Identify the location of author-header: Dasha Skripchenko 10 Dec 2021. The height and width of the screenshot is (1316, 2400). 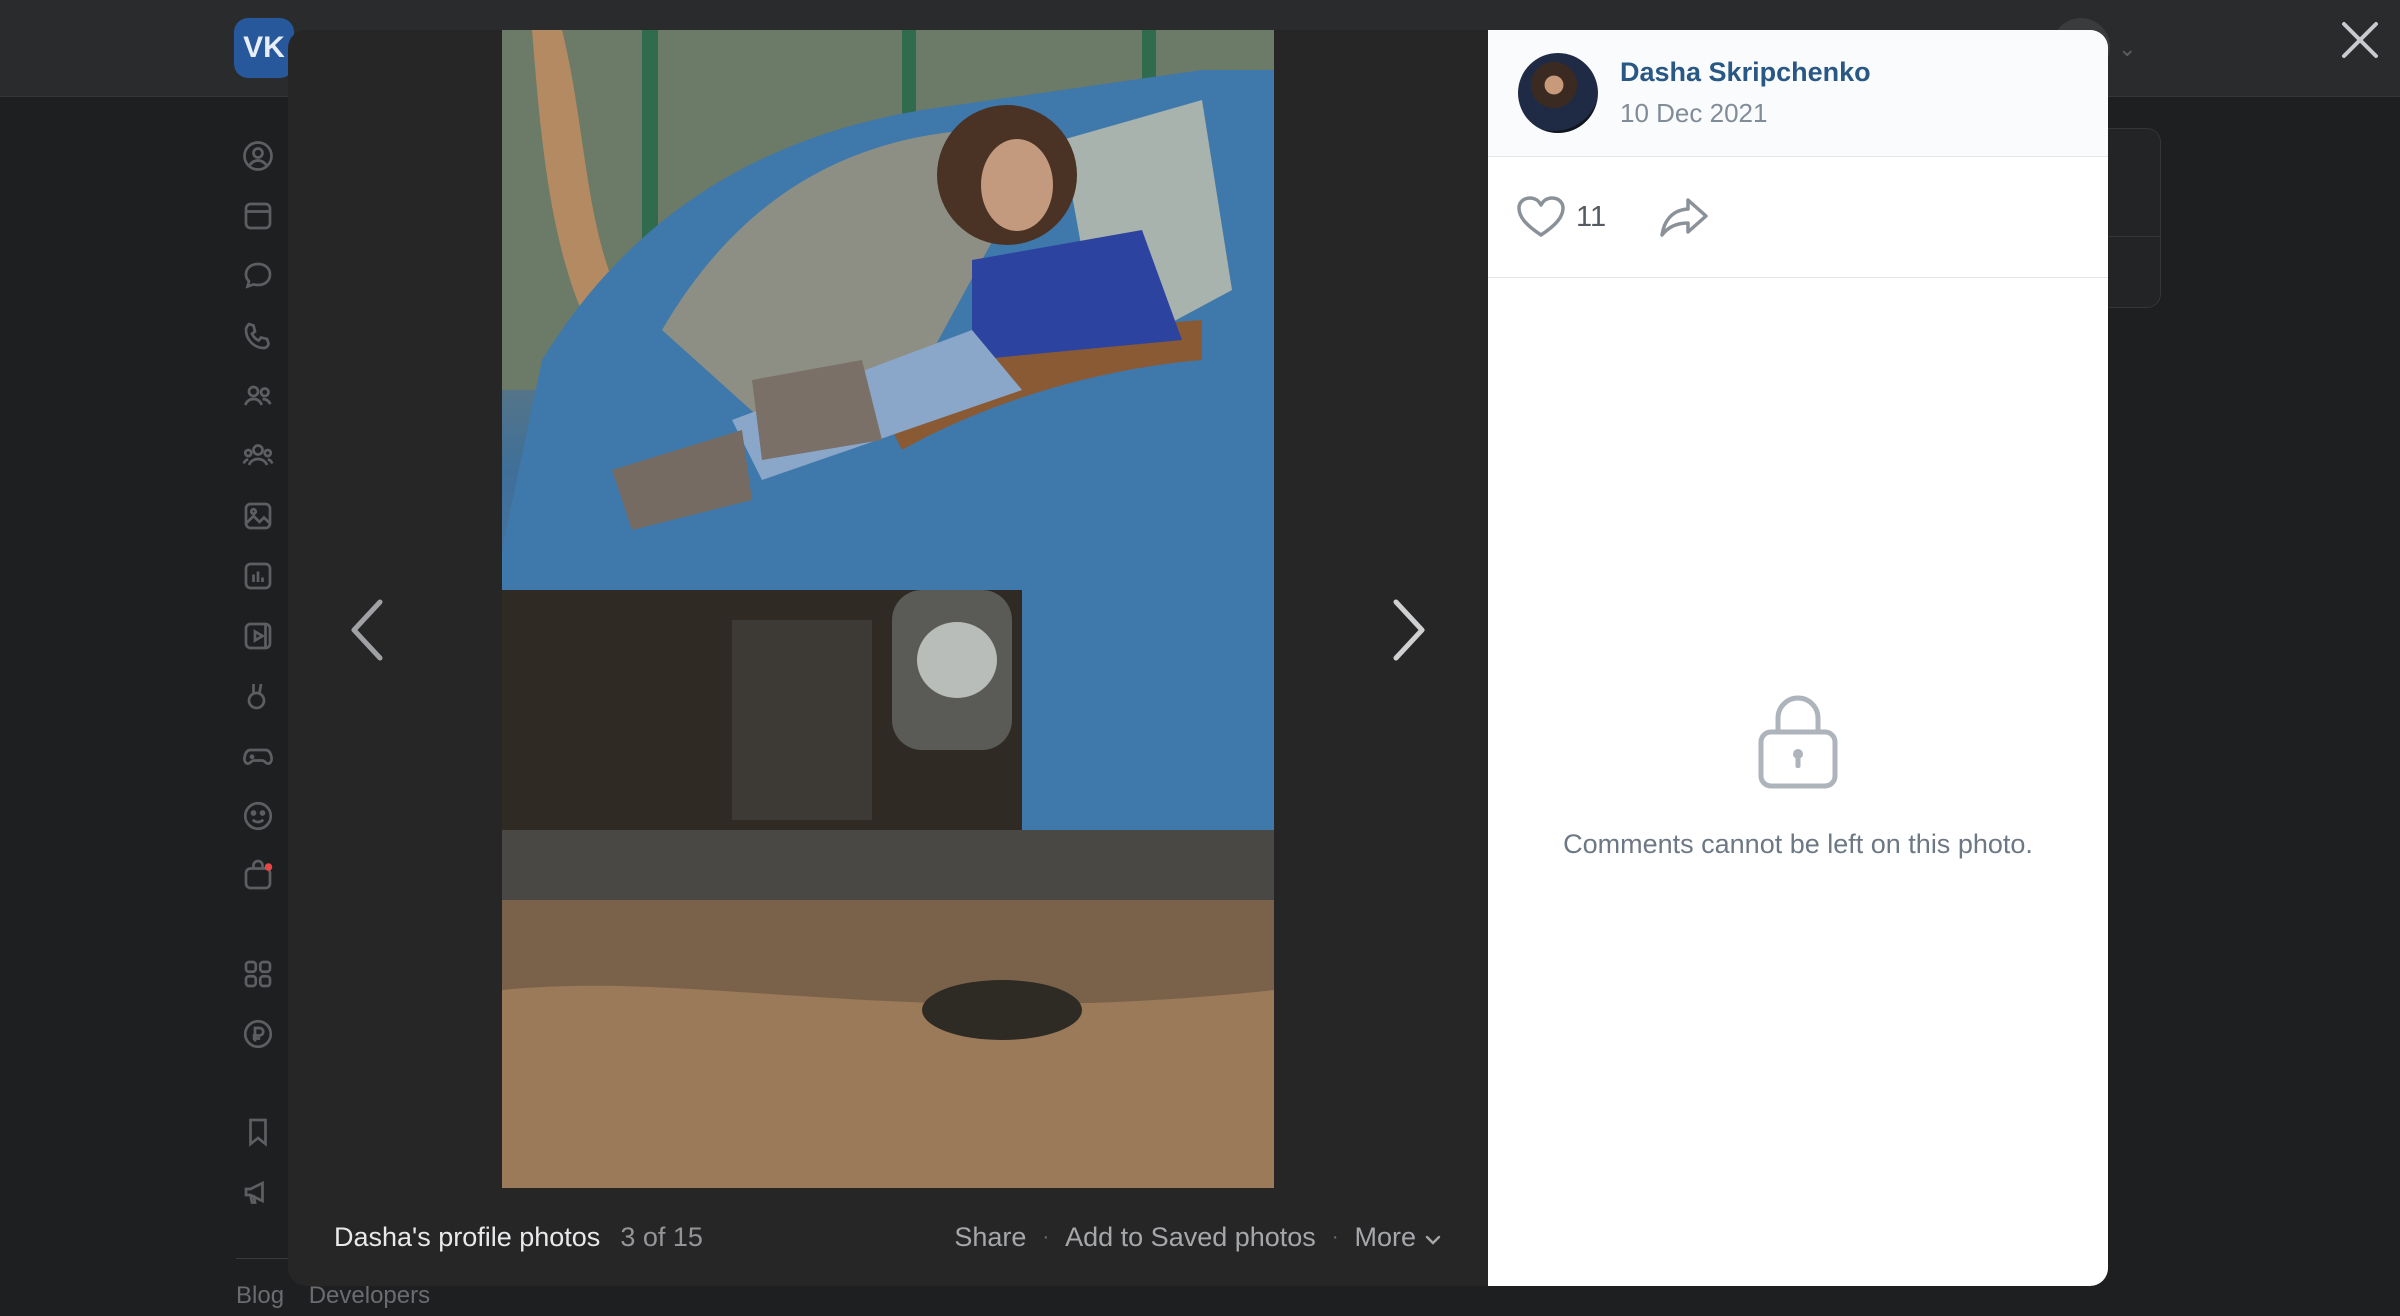
(1798, 93).